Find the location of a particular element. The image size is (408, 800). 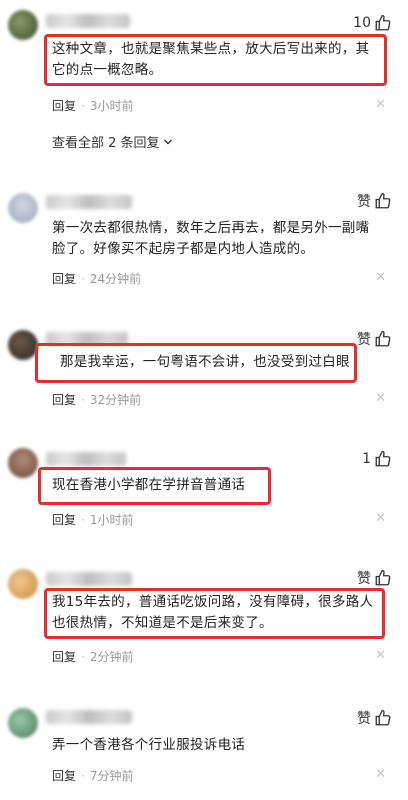

comment-meta: 回复 · 2分钟前 is located at coordinates (92, 656).